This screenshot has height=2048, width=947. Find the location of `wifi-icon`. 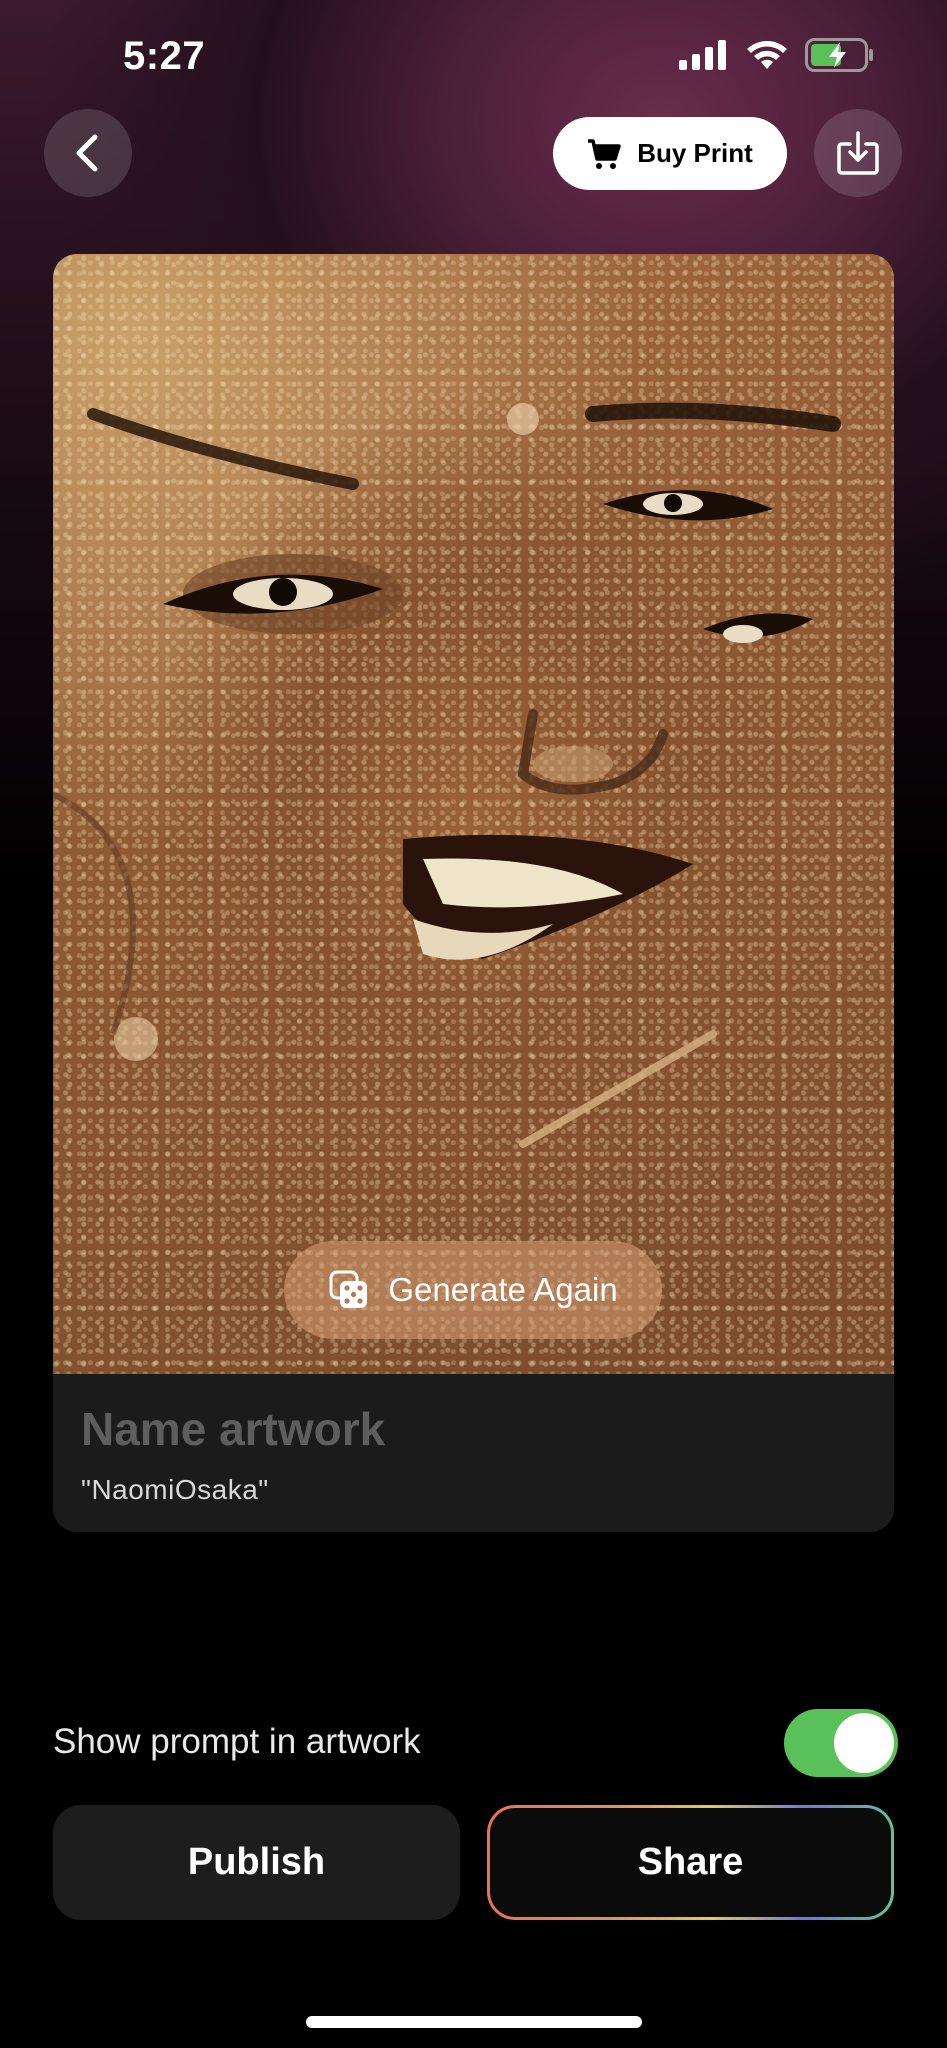

wifi-icon is located at coordinates (767, 55).